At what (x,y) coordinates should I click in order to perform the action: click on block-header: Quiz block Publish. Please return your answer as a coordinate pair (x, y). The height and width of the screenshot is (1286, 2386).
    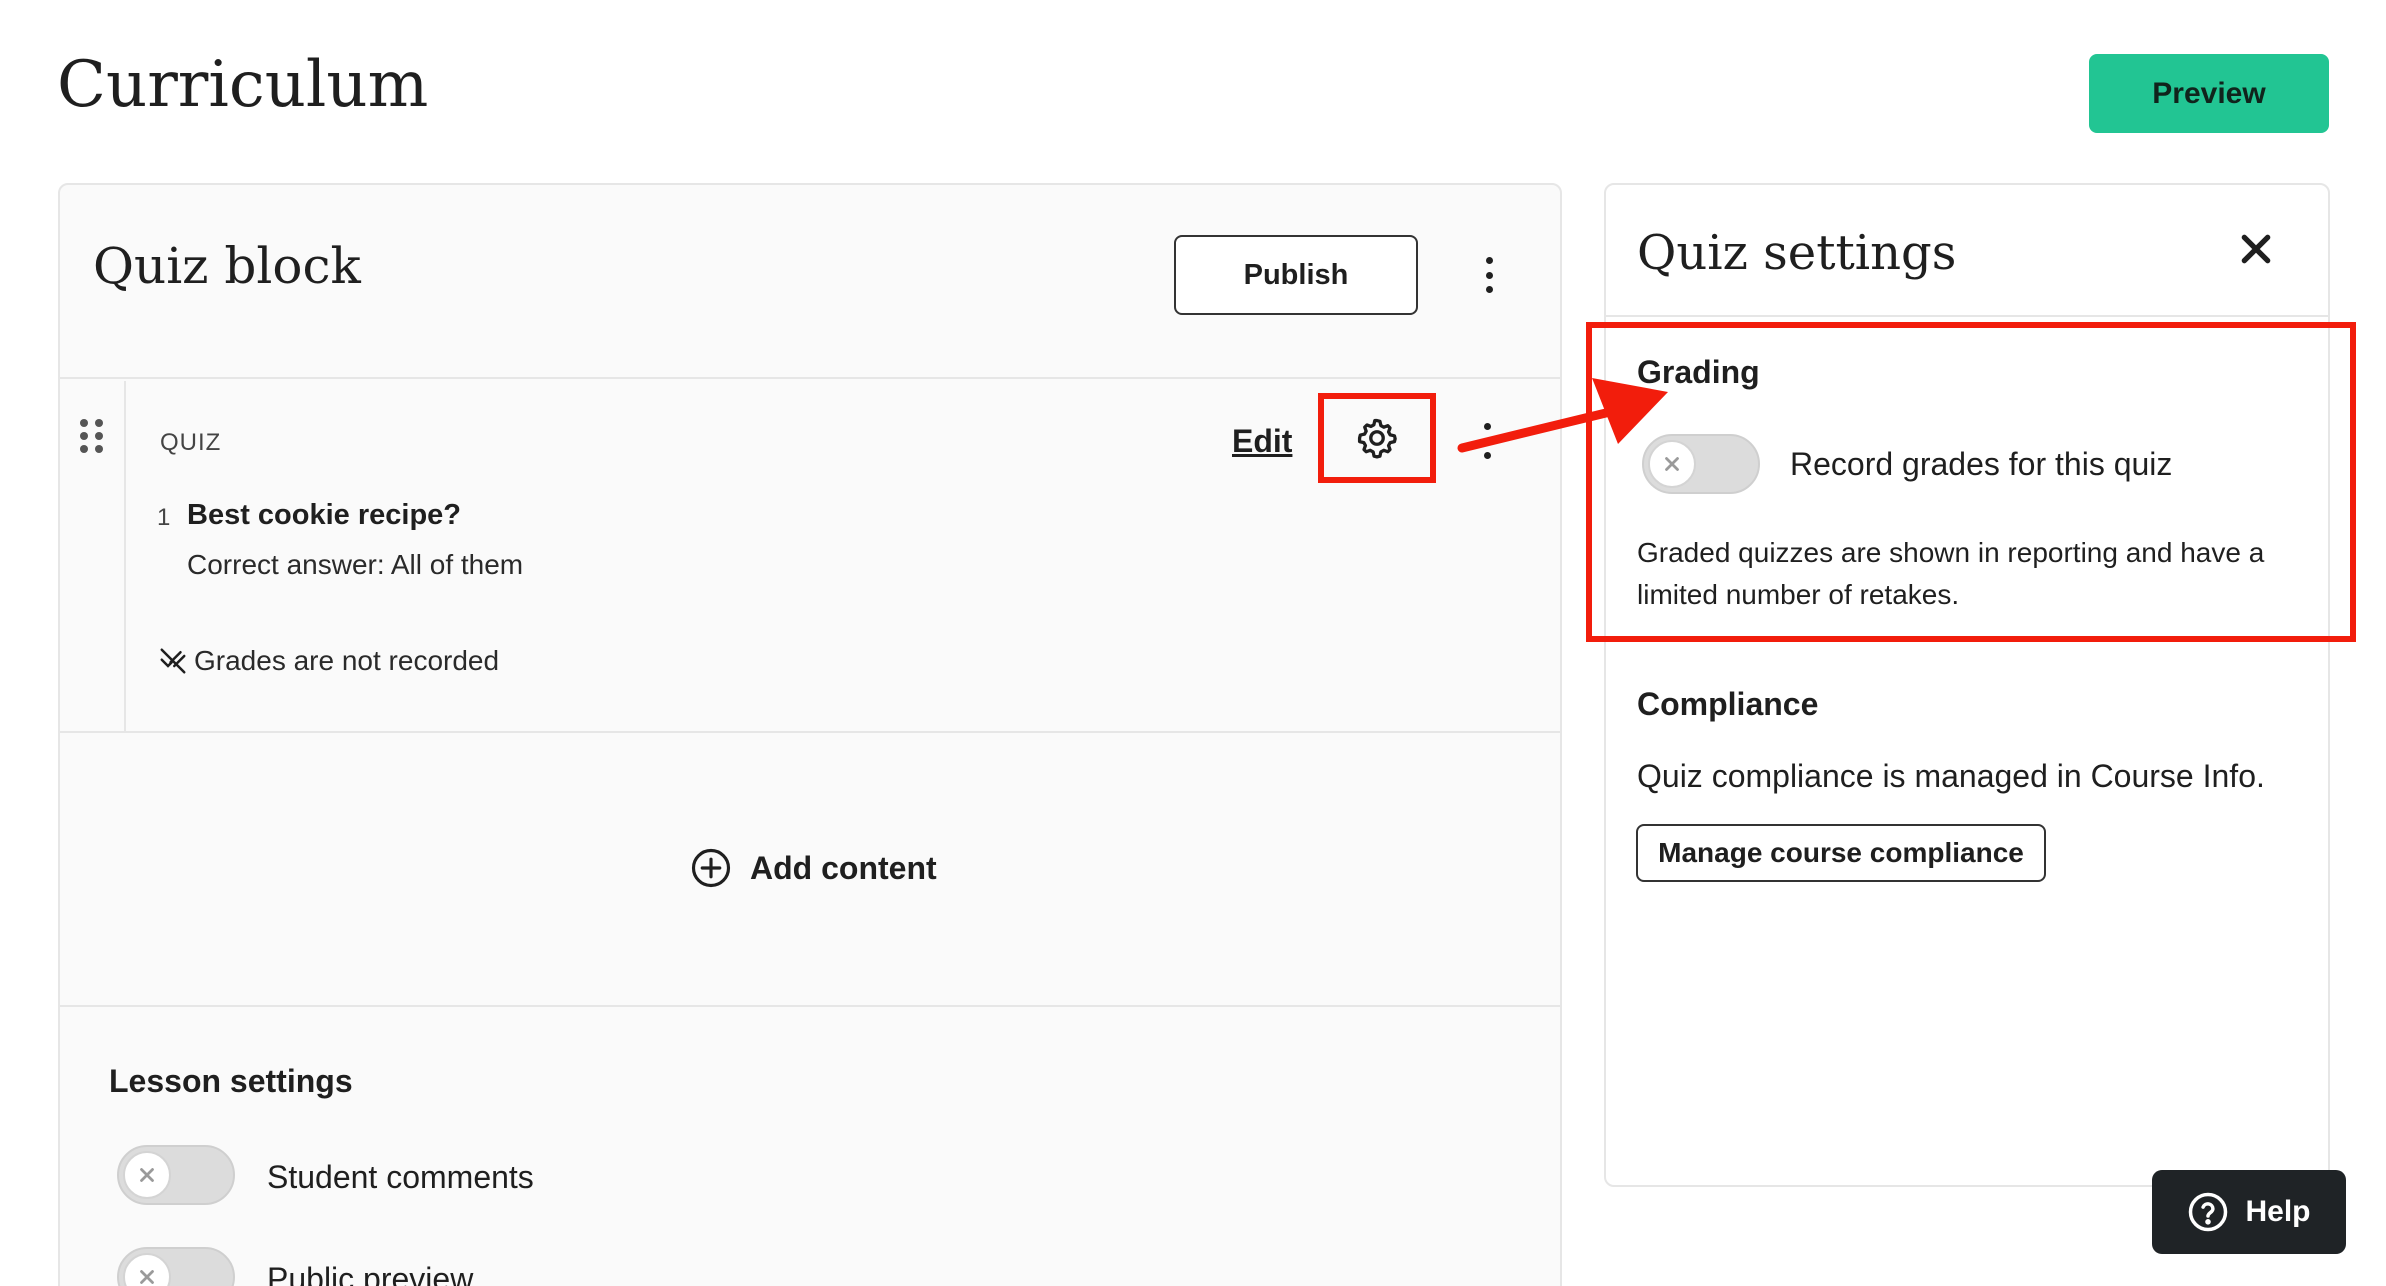
    Looking at the image, I should click on (810, 282).